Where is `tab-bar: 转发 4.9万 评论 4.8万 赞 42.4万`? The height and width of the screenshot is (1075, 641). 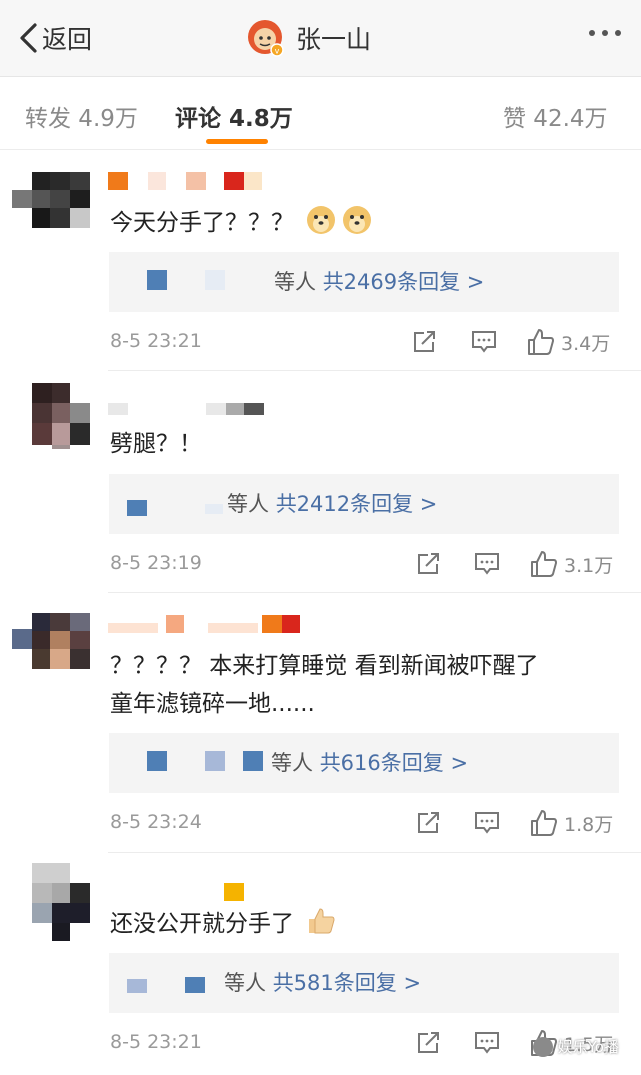
tab-bar: 转发 4.9万 评论 4.8万 赞 42.4万 is located at coordinates (320, 113).